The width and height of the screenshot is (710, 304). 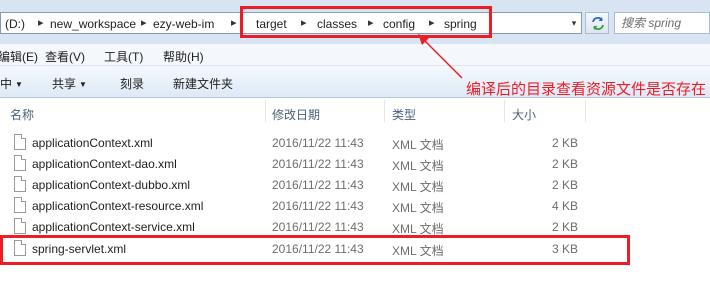 I want to click on arrow-icon, so click(x=440, y=56).